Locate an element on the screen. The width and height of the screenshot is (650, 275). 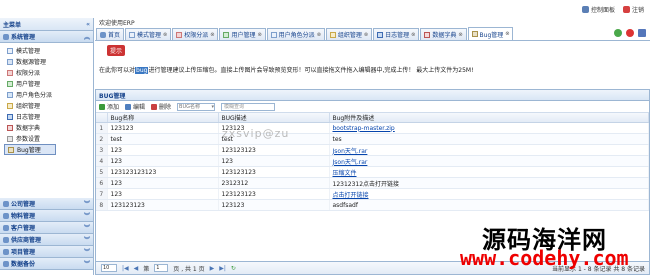
tab-mode: 模式管理 ⊗ is located at coordinates (148, 34).